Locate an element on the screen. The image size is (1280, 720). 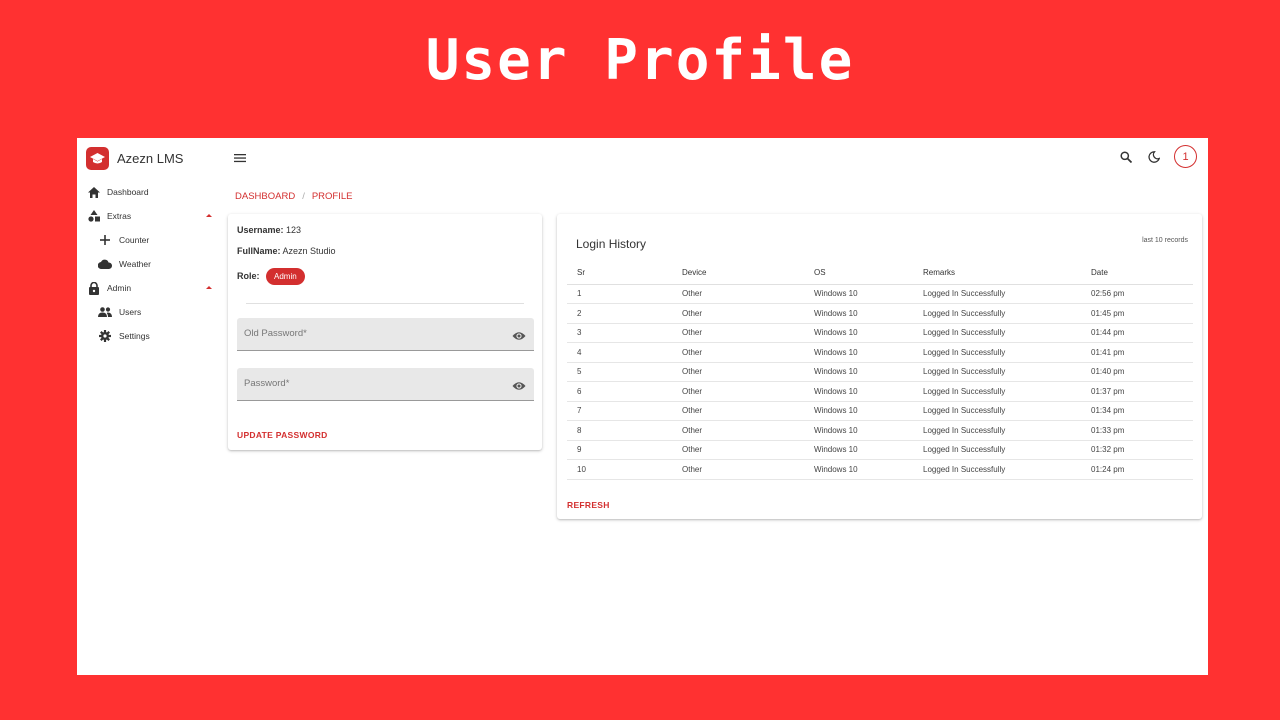
table-cell: 4 is located at coordinates (619, 352).